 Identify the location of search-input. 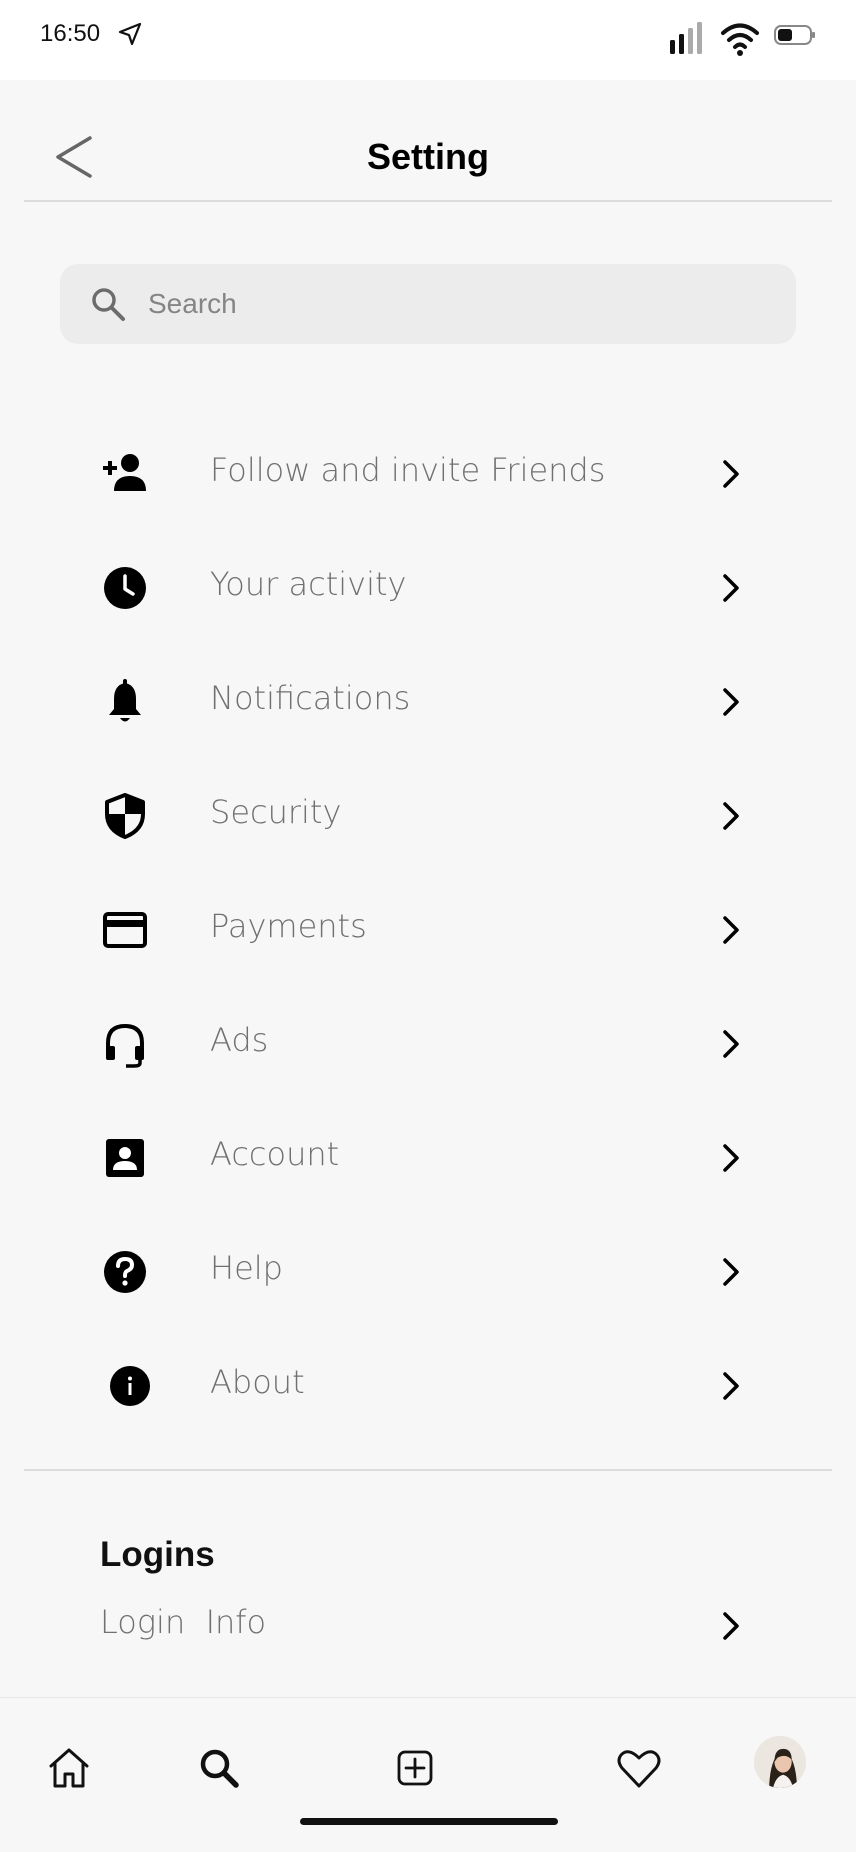
(448, 304).